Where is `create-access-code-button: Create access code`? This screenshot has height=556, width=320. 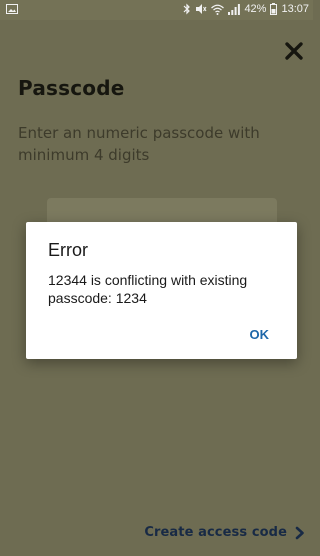 create-access-code-button: Create access code is located at coordinates (224, 532).